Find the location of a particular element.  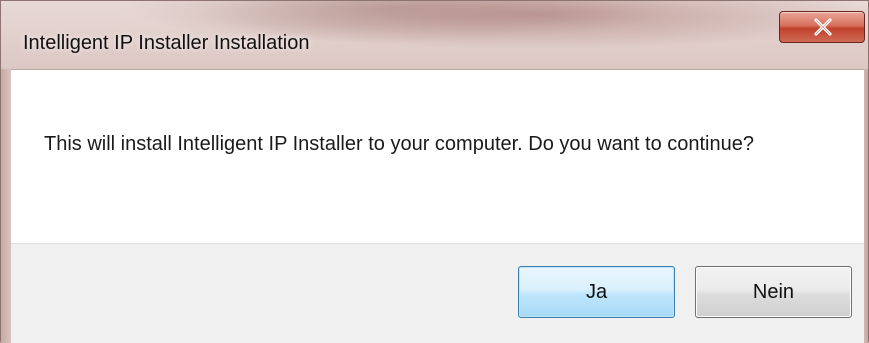

close-icon is located at coordinates (823, 27).